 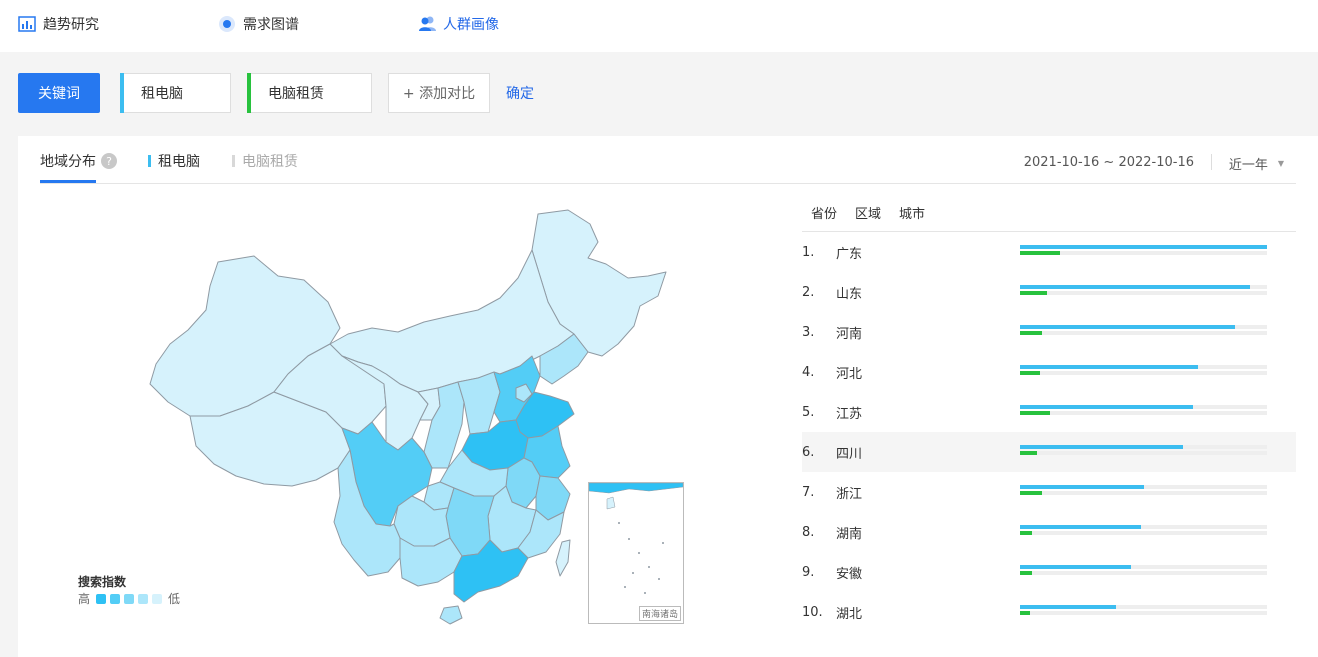 What do you see at coordinates (808, 372) in the screenshot?
I see `rank-index: 4.` at bounding box center [808, 372].